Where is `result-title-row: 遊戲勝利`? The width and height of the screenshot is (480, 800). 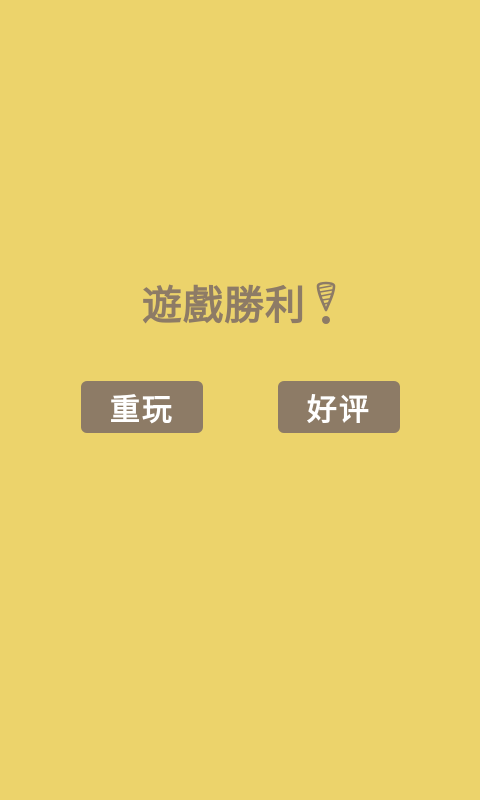
result-title-row: 遊戲勝利 is located at coordinates (240, 306).